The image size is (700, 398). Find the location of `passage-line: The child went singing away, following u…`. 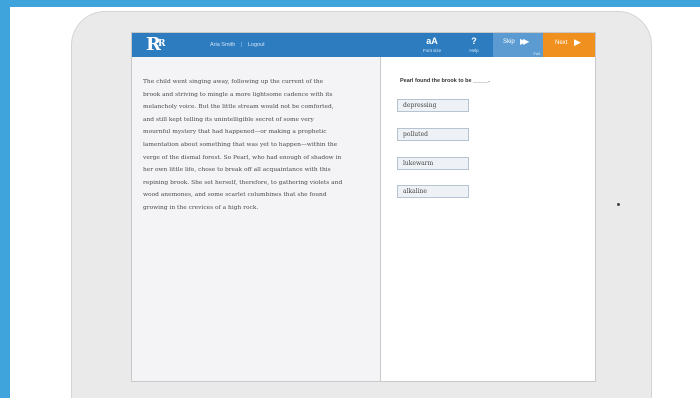

passage-line: The child went singing away, following u… is located at coordinates (233, 82).